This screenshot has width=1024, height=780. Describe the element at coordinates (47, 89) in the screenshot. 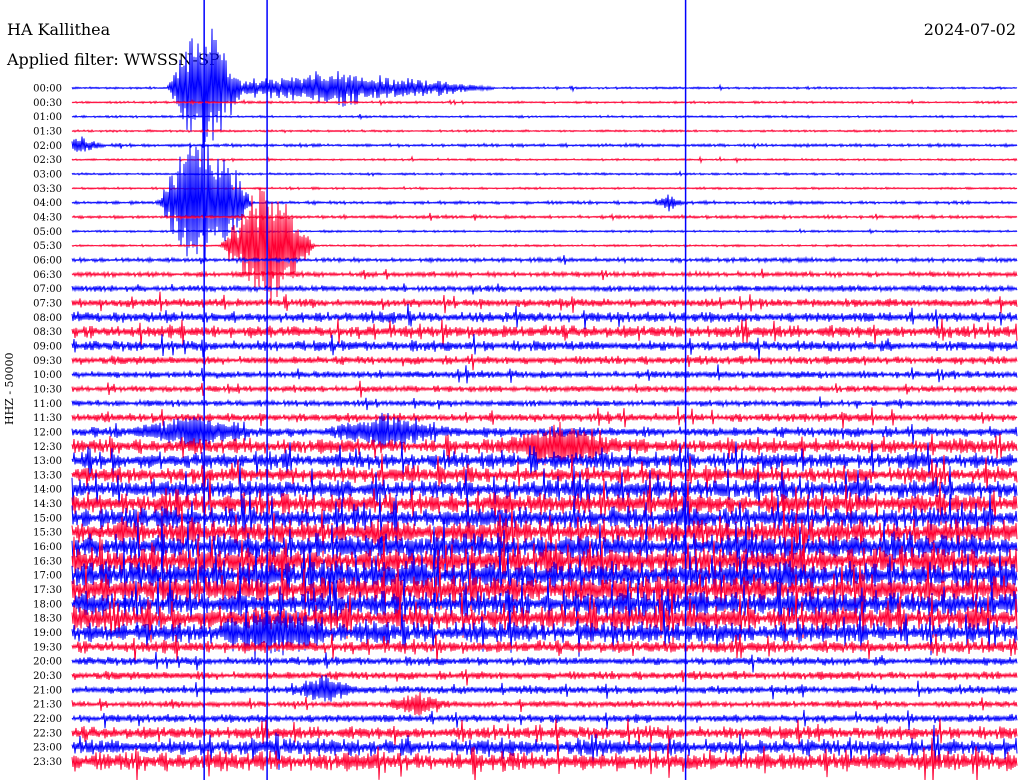

I see `row-time-label: 00:00` at that location.